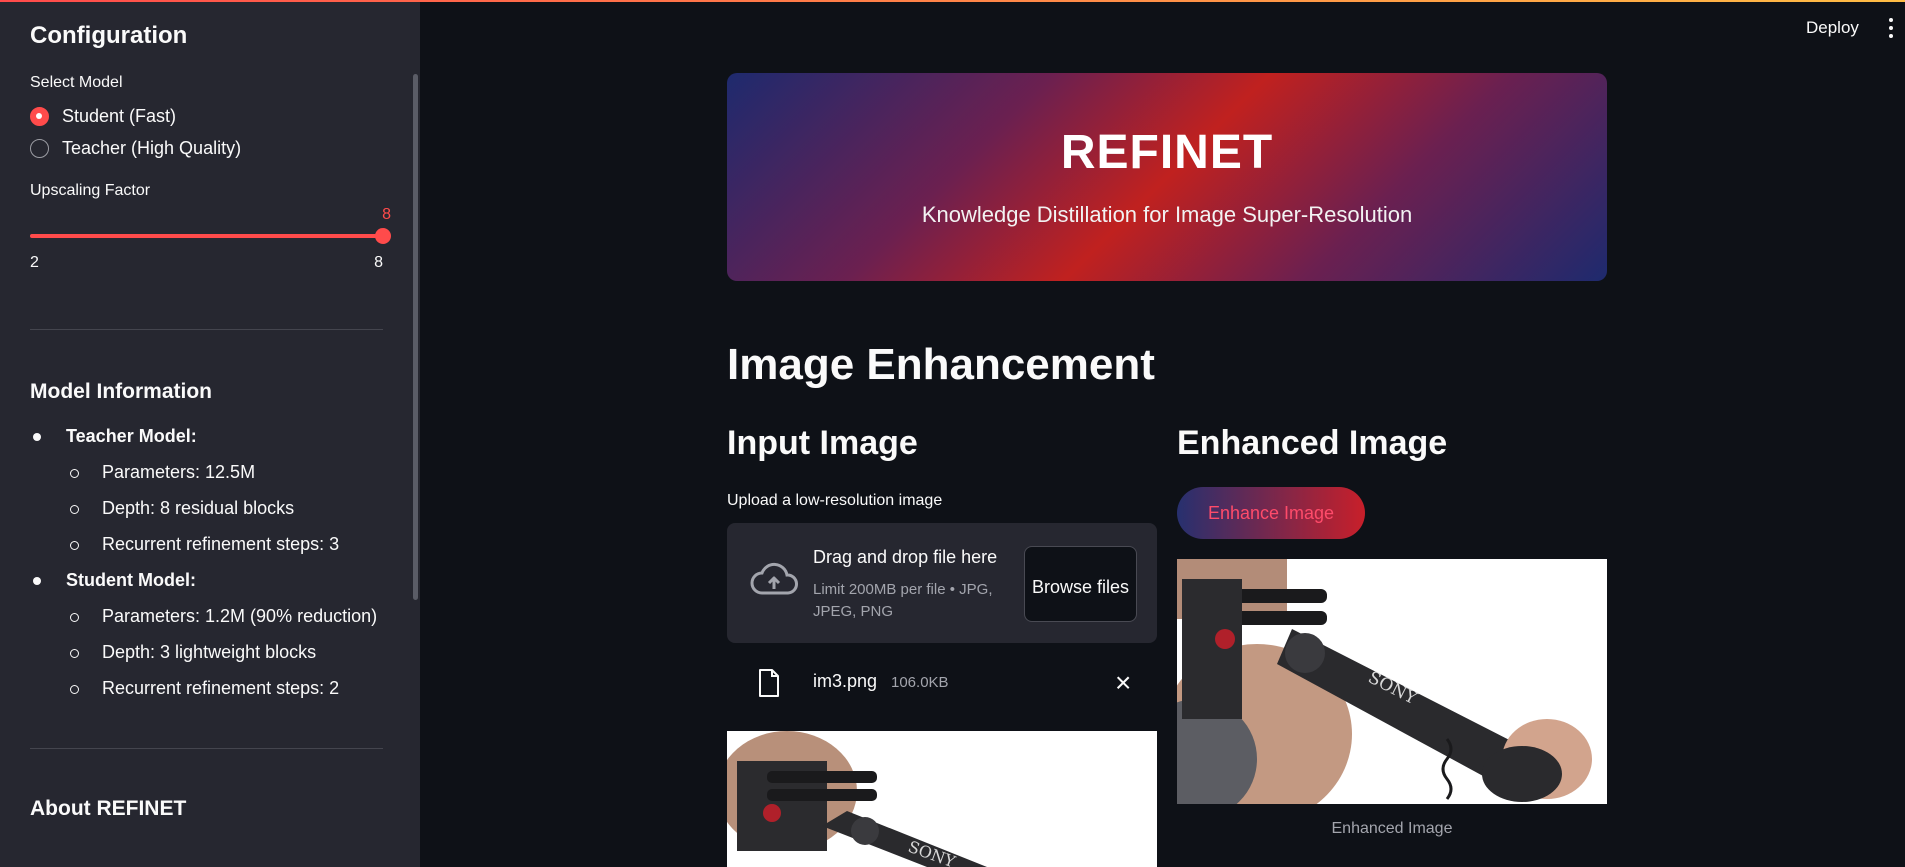 The image size is (1905, 867). What do you see at coordinates (903, 600) in the screenshot?
I see `dropzone-limit: Limit 200MB per file • JPG, JPEG, PNG` at bounding box center [903, 600].